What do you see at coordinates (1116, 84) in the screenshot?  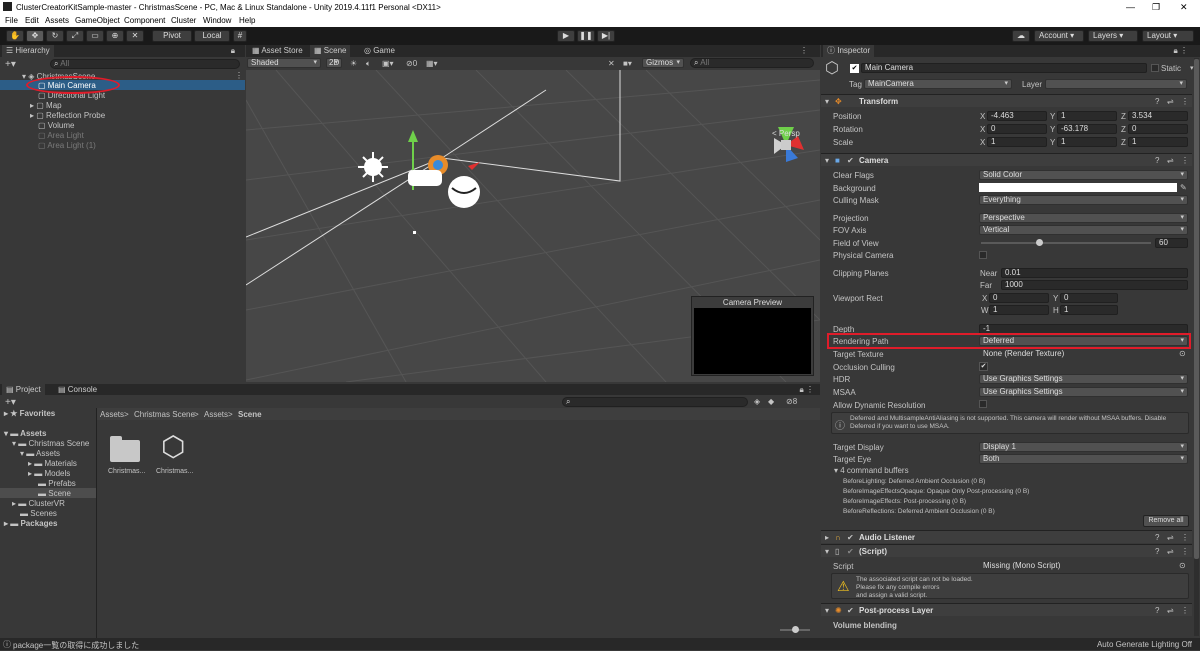 I see `layer-dropdown` at bounding box center [1116, 84].